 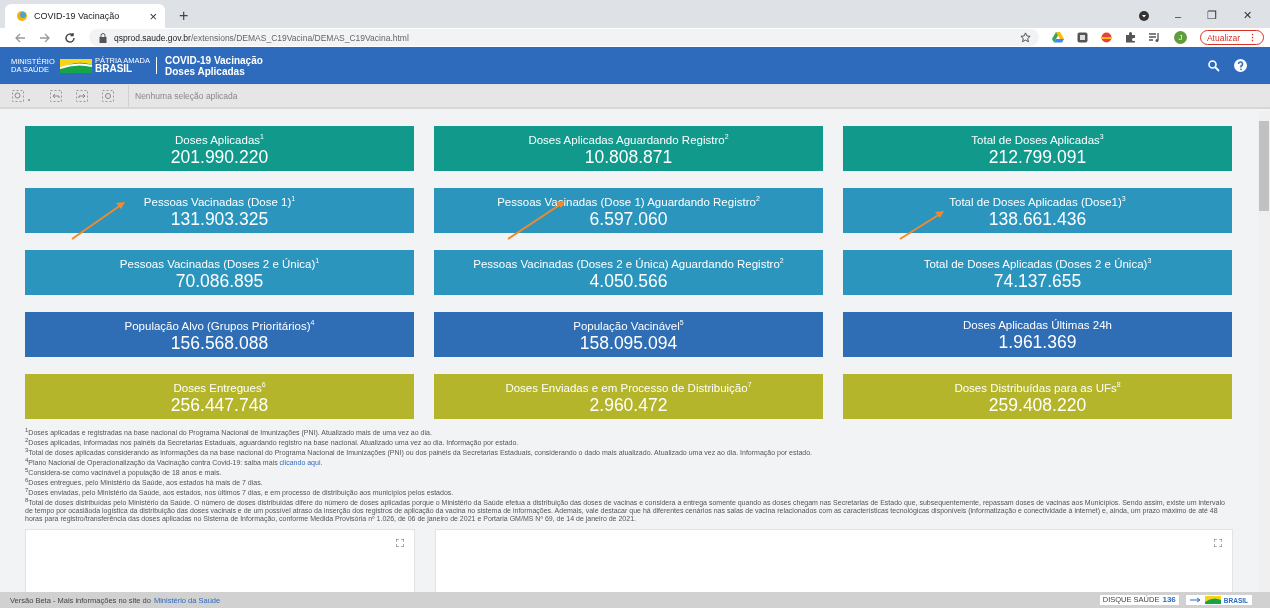 I want to click on kpi-label: Doses Aplicadas Aguardando Registro$^{2}$, so click(x=628, y=139).